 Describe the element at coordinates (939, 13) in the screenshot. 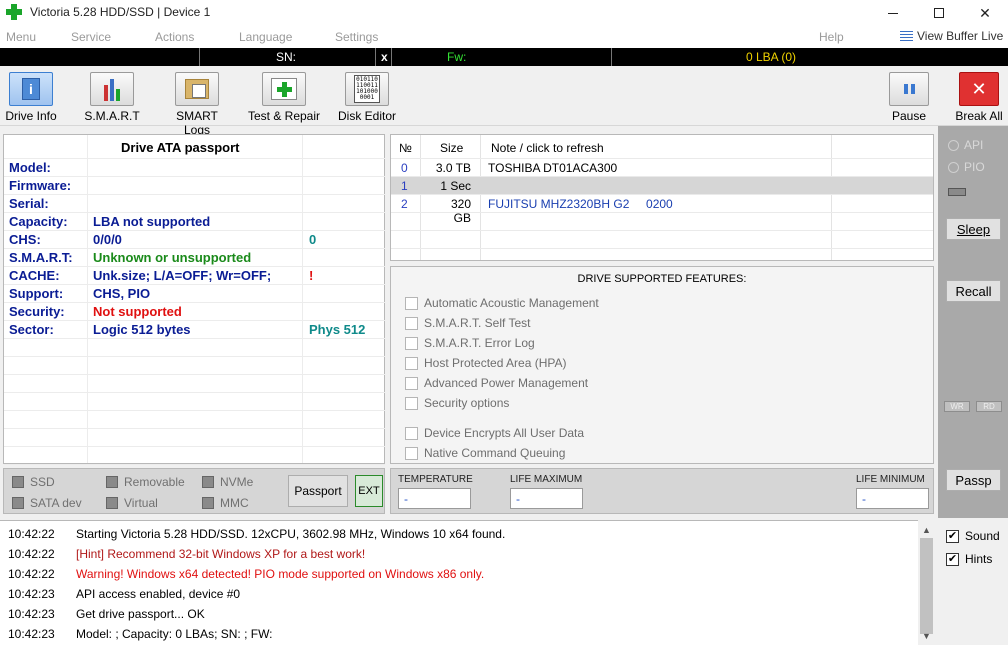

I see `maximize-button` at that location.